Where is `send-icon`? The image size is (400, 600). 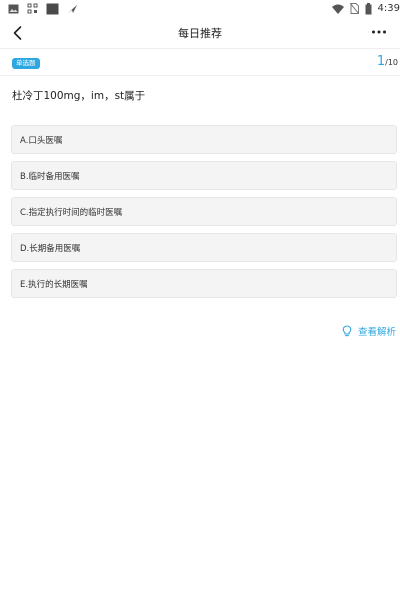 send-icon is located at coordinates (72, 8).